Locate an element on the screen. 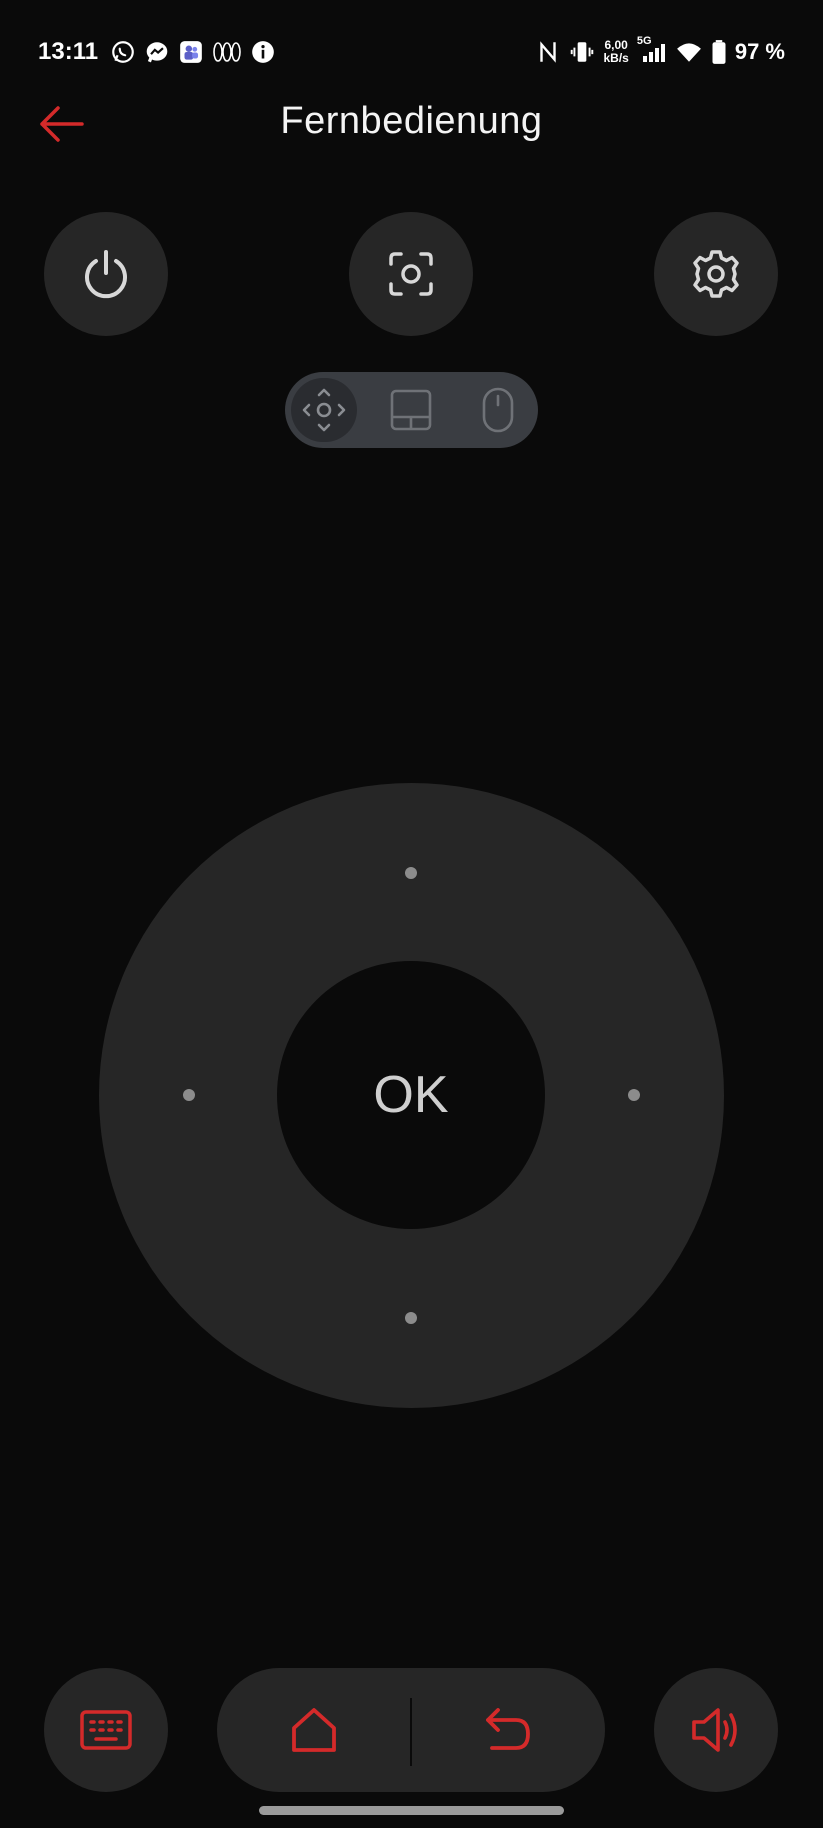 Image resolution: width=823 pixels, height=1828 pixels. volume-icon is located at coordinates (714, 1730).